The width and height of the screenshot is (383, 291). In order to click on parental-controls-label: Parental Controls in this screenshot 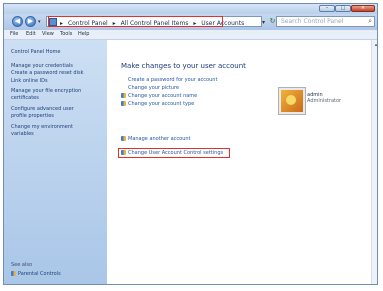, I will do `click(39, 274)`.